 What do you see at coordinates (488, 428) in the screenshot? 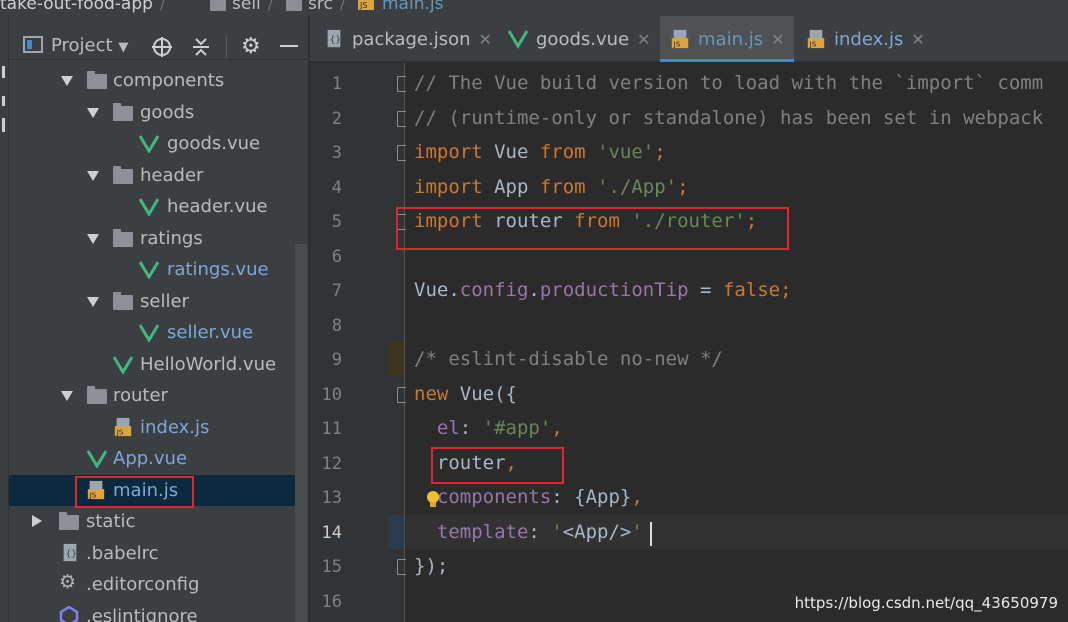
I see `code-line-11: el: '#app',` at bounding box center [488, 428].